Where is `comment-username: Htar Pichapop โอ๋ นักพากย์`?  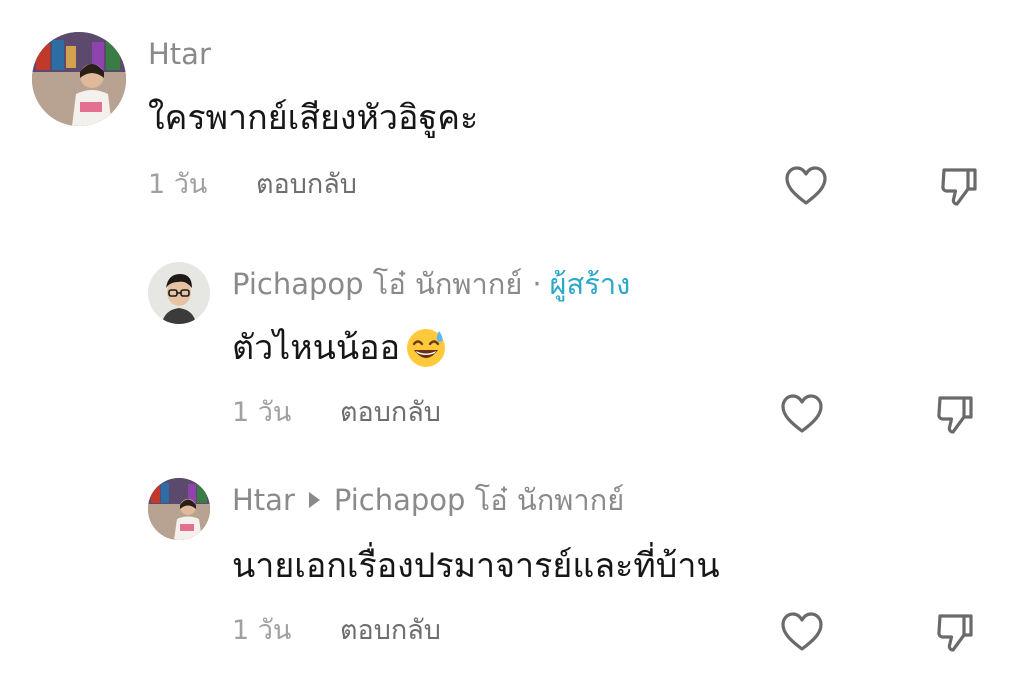
comment-username: Htar Pichapop โอ๋ นักพากย์ is located at coordinates (428, 500).